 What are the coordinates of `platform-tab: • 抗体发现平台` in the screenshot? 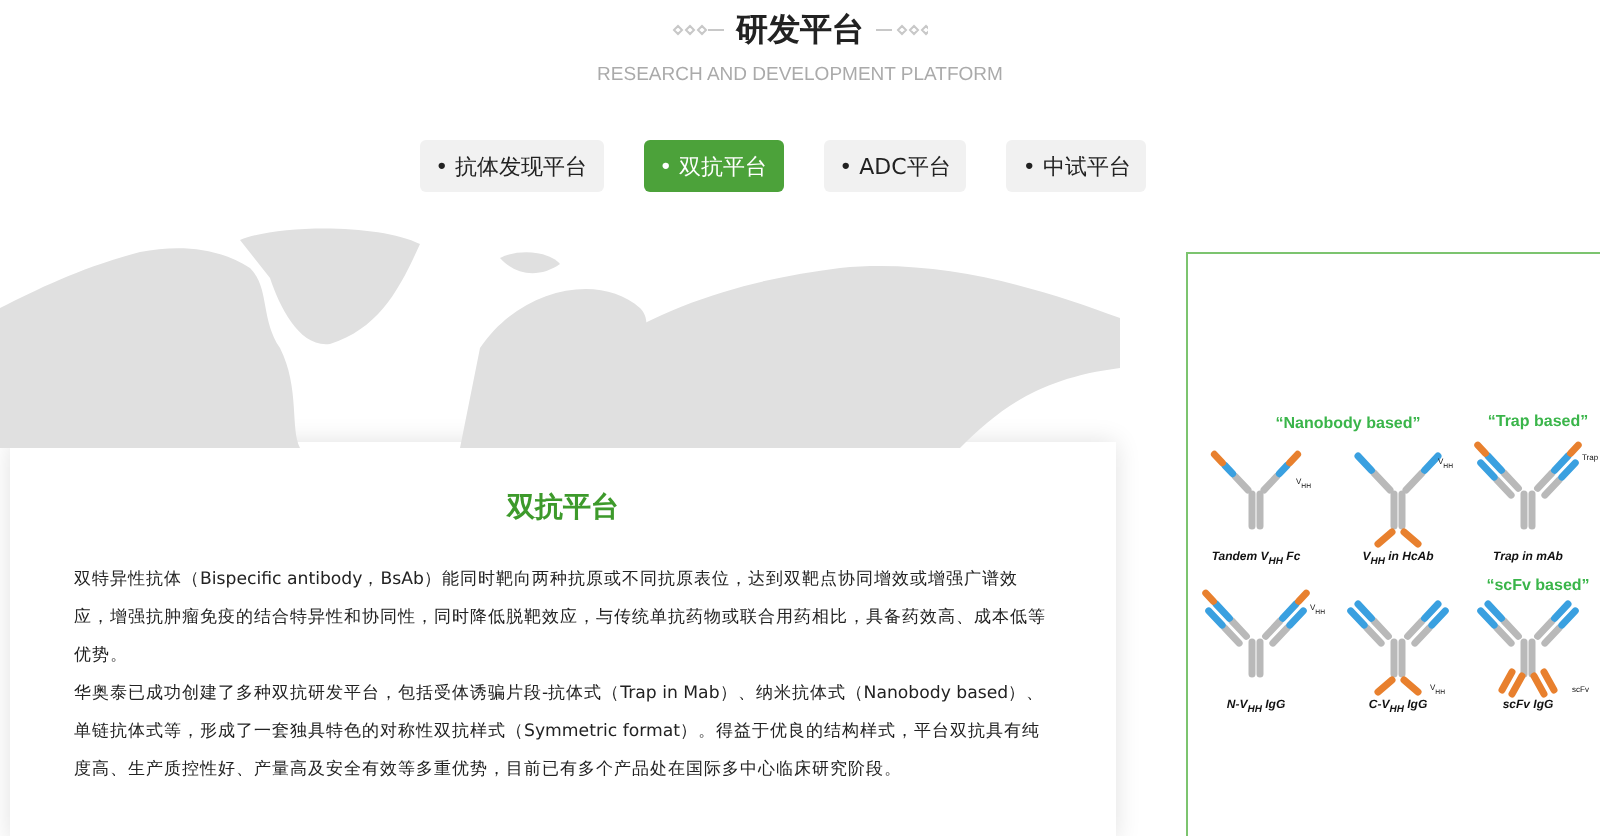 It's located at (511, 166).